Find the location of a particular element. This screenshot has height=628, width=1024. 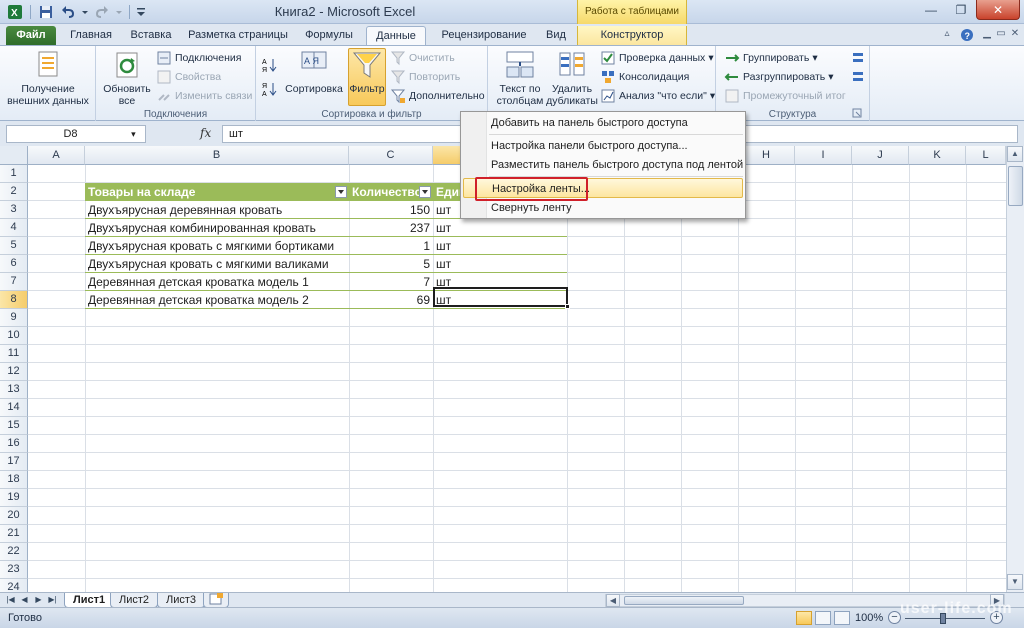

active-cell-d8 is located at coordinates (500, 297).